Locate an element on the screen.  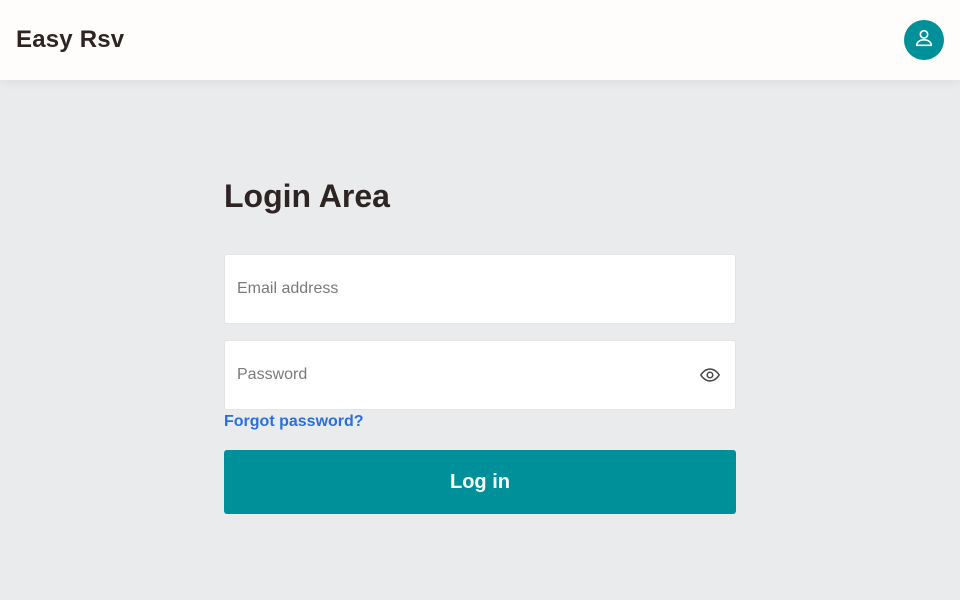
email-field-container is located at coordinates (480, 289).